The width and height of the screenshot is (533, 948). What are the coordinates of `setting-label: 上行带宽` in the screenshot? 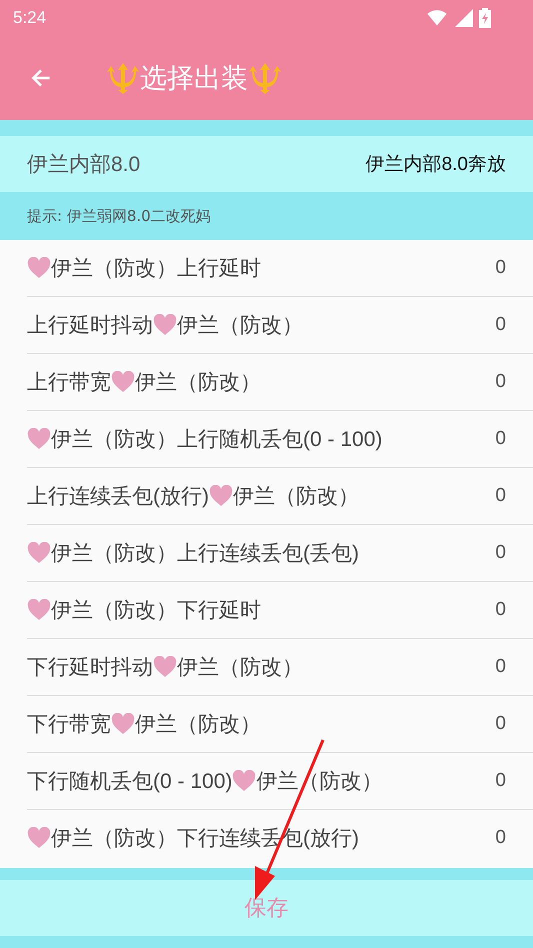 It's located at (69, 383).